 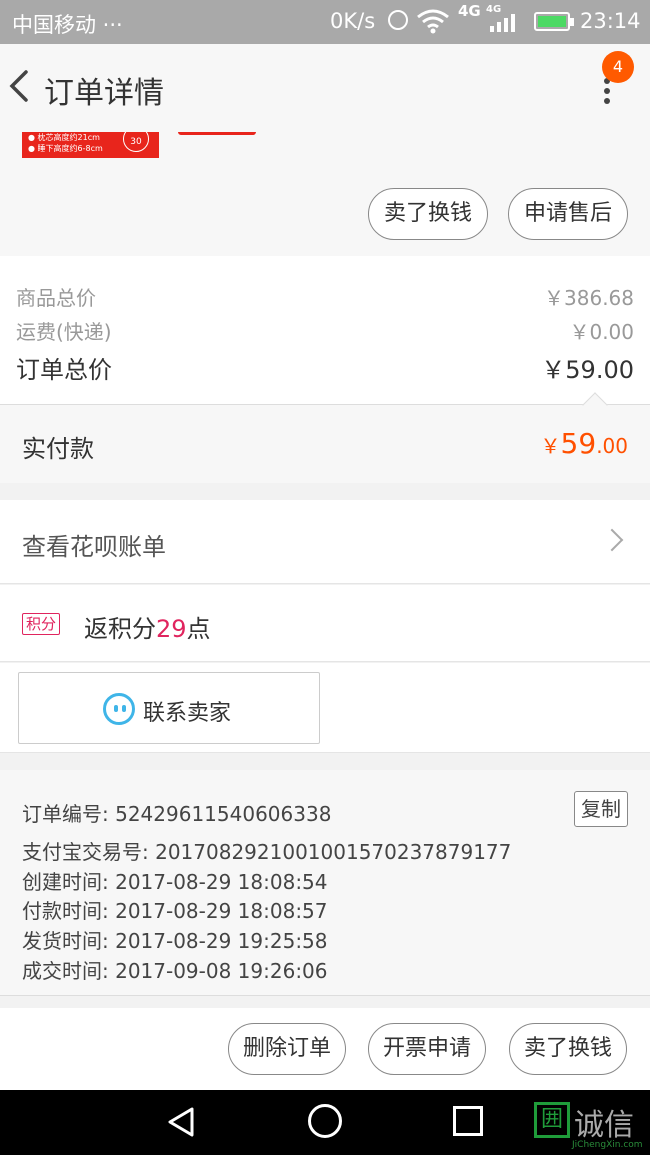 I want to click on points-text: 返积分29点, so click(x=147, y=626).